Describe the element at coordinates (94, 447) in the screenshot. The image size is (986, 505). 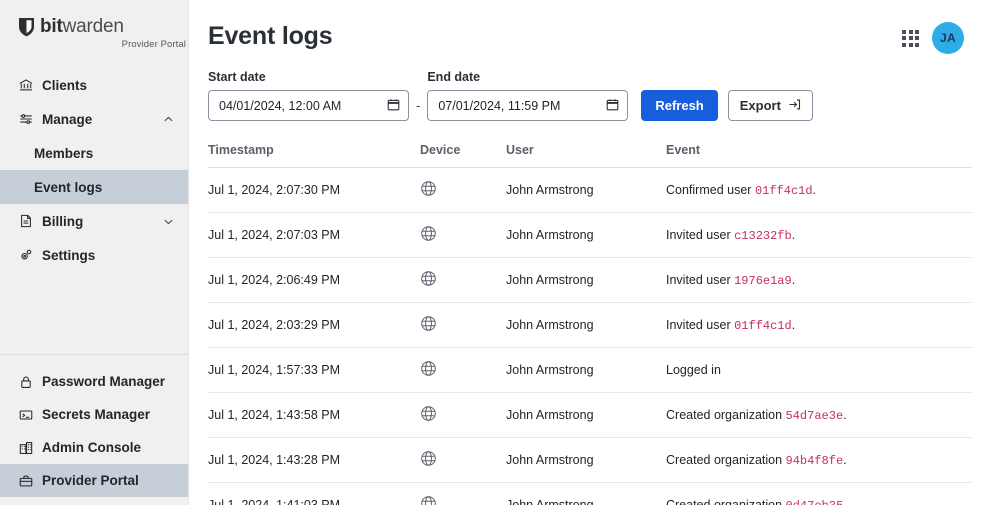
I see `sidebar-item-admin-console: Admin Console` at that location.